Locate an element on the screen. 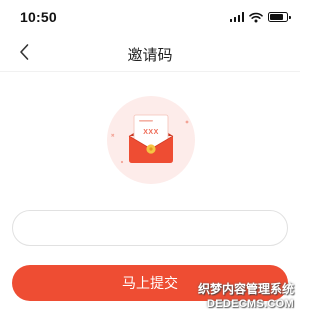 This screenshot has width=320, height=318. signal-icon is located at coordinates (236, 17).